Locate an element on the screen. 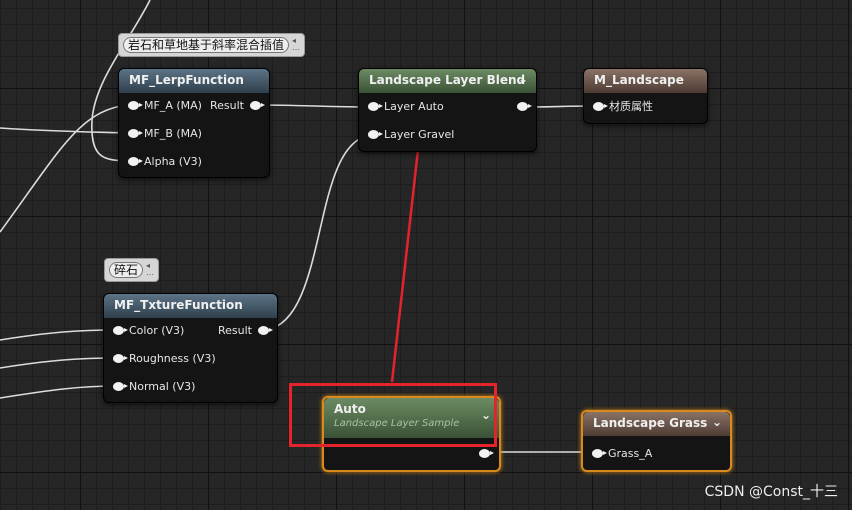  pin-input-grass-a: Grass_A is located at coordinates (622, 454).